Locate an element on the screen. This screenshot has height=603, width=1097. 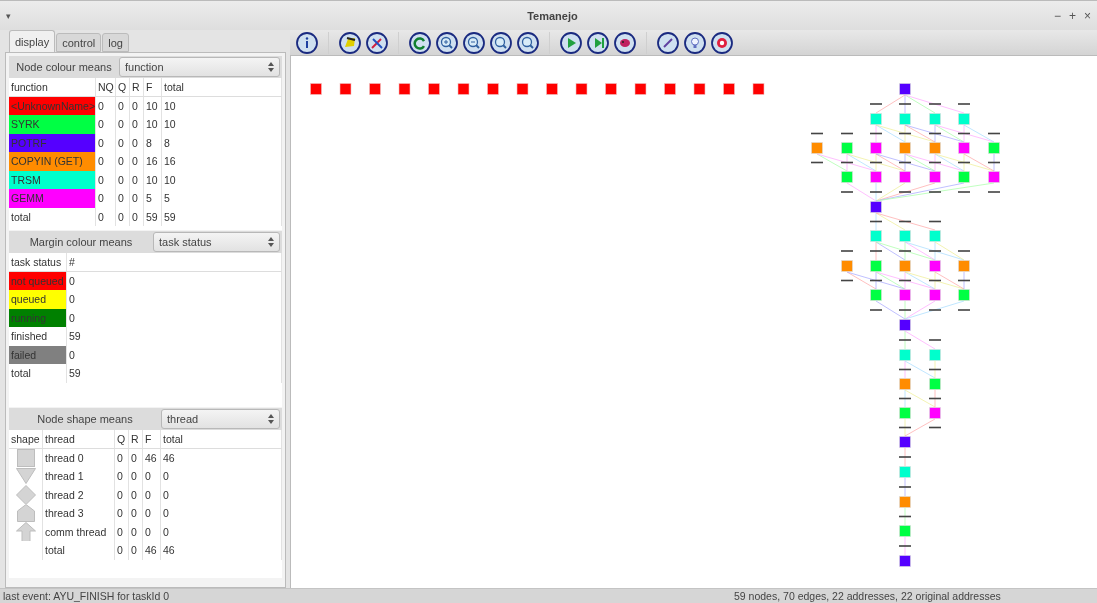
table-cell: 16 is located at coordinates (153, 161).